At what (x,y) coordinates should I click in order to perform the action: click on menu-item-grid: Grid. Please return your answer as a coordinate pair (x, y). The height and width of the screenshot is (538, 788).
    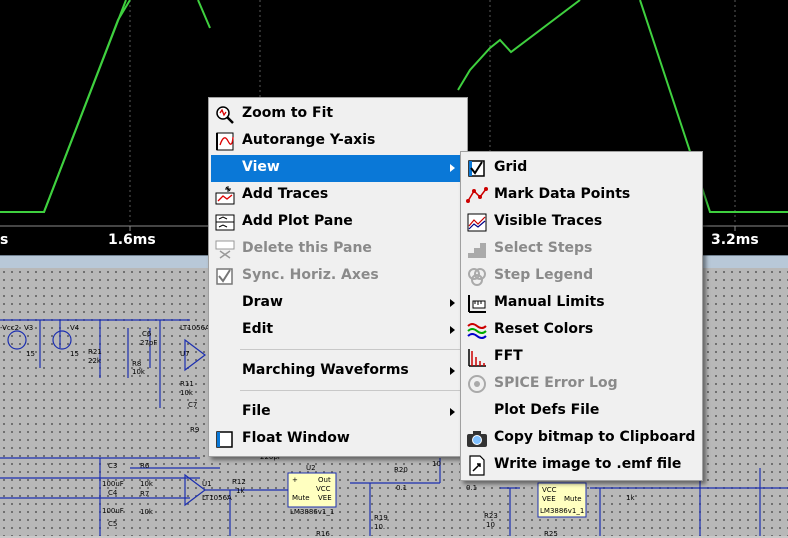
    Looking at the image, I should click on (581, 168).